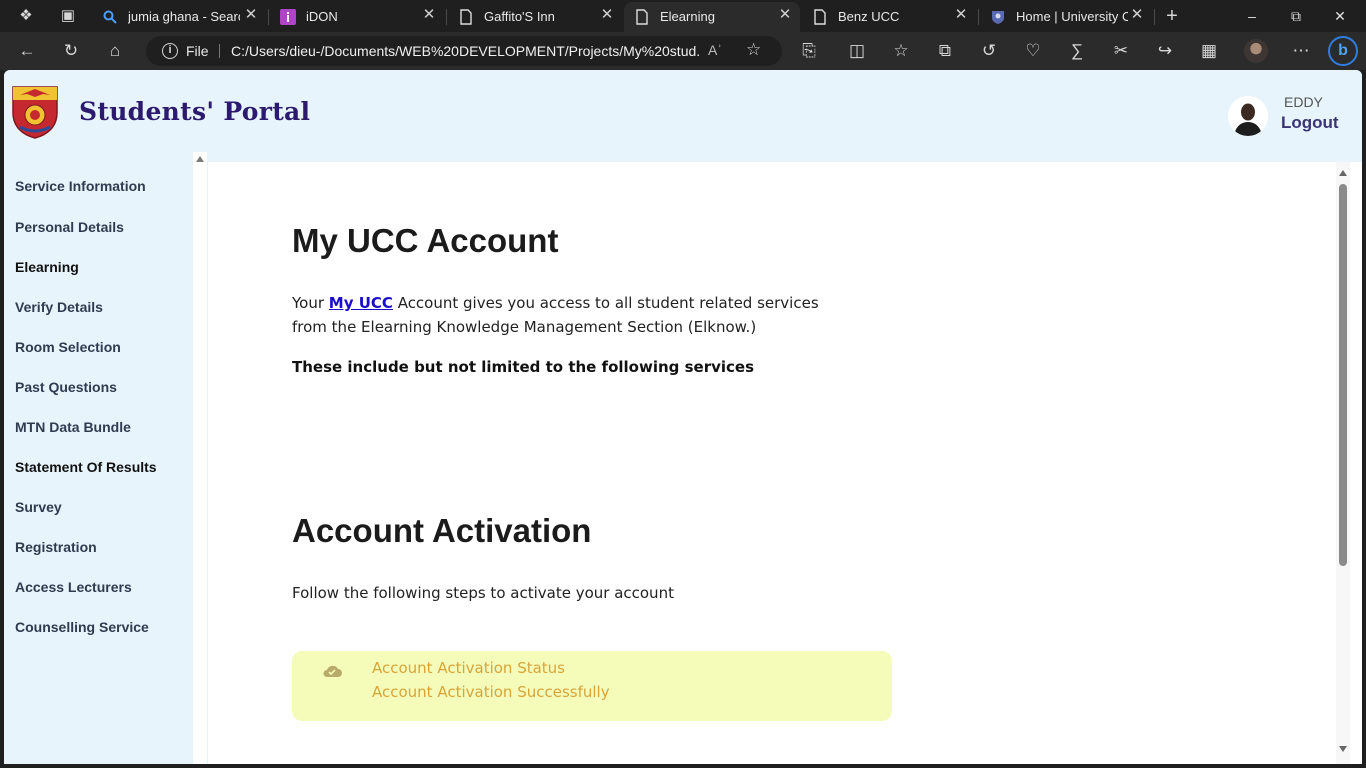 Image resolution: width=1366 pixels, height=768 pixels. I want to click on logout-link: Logout, so click(1310, 123).